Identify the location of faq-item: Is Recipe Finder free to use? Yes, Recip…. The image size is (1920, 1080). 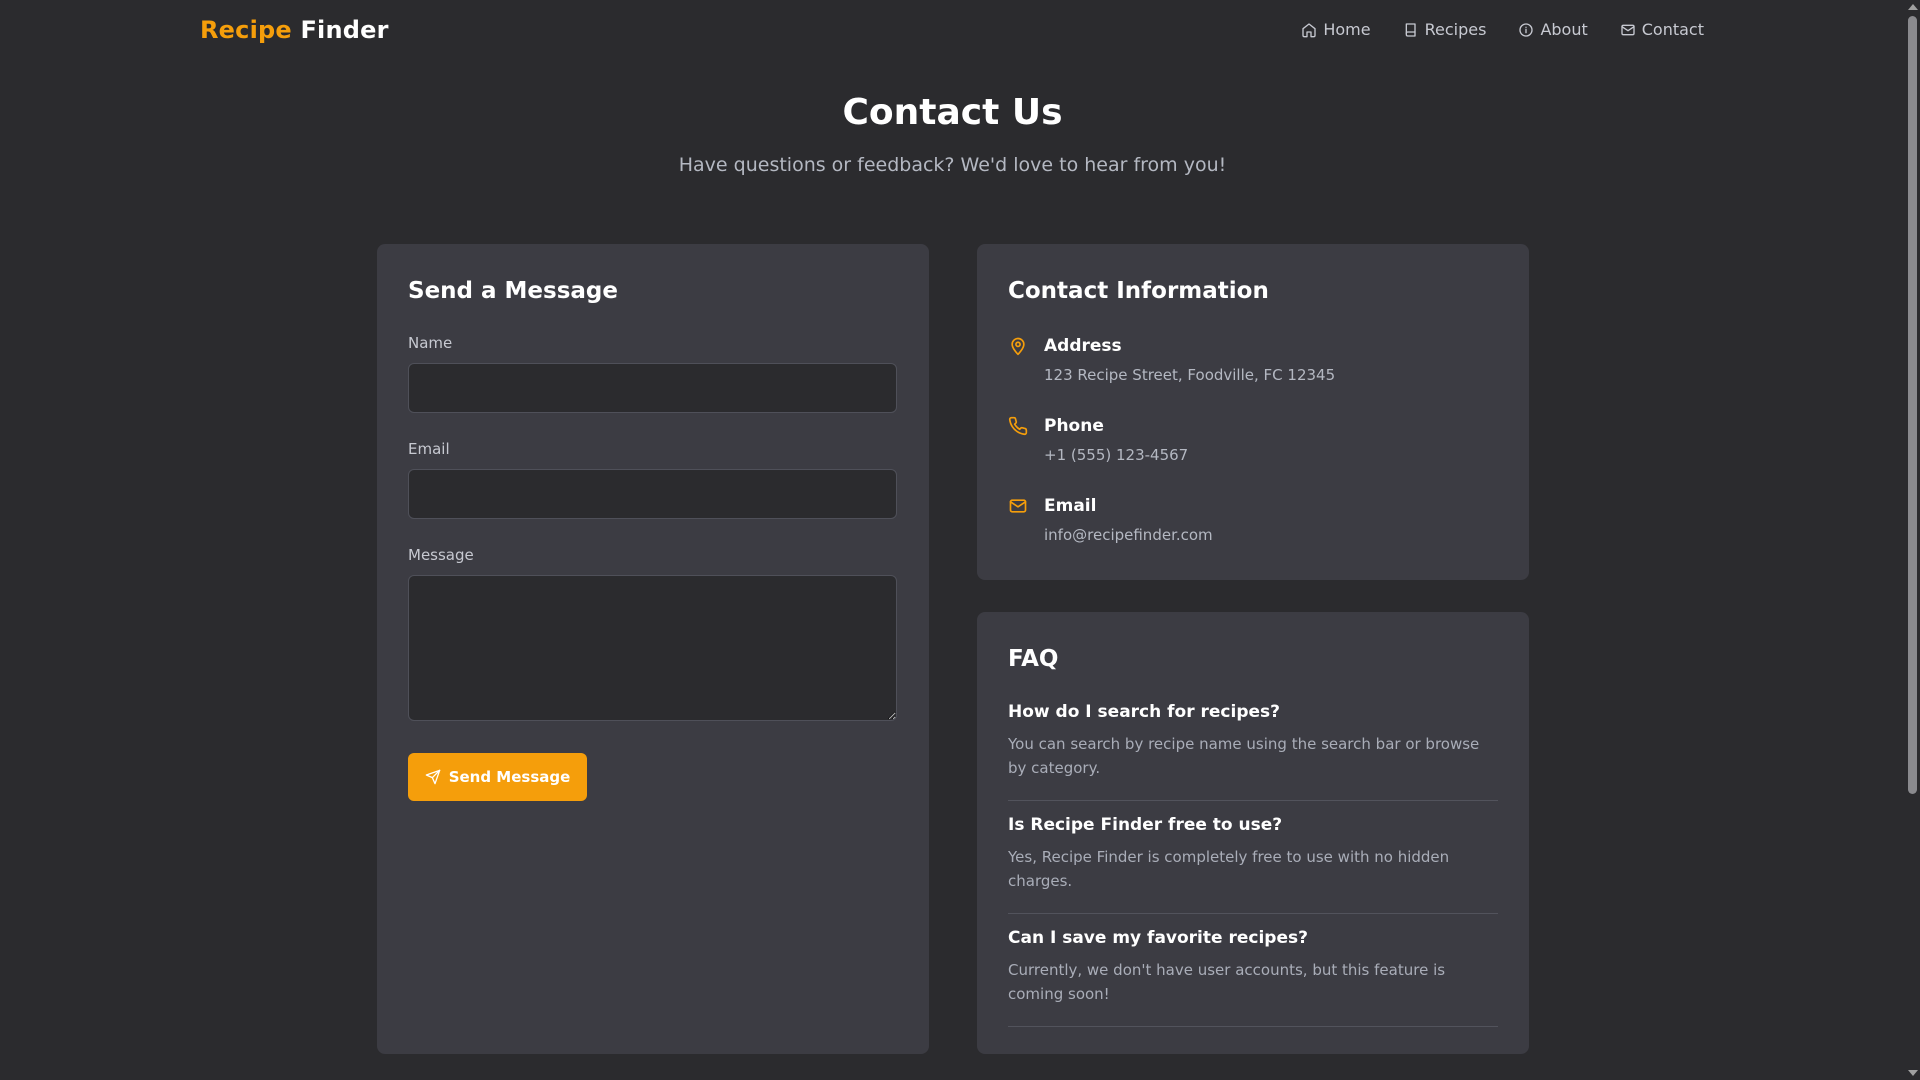
(1253, 864).